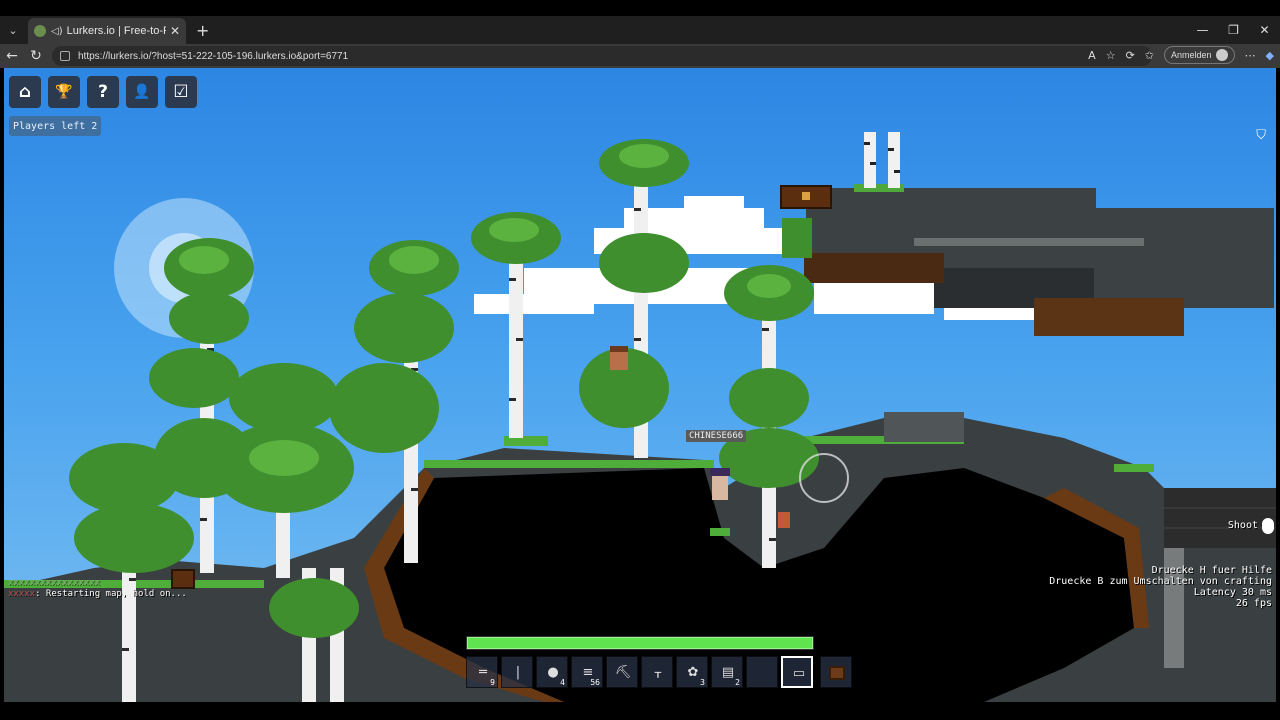 This screenshot has width=1280, height=720. I want to click on copilot-icon: ◆, so click(1270, 55).